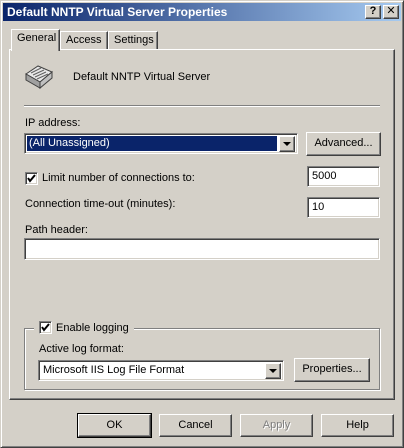  Describe the element at coordinates (81, 349) in the screenshot. I see `log-format-label: Active log format:` at that location.